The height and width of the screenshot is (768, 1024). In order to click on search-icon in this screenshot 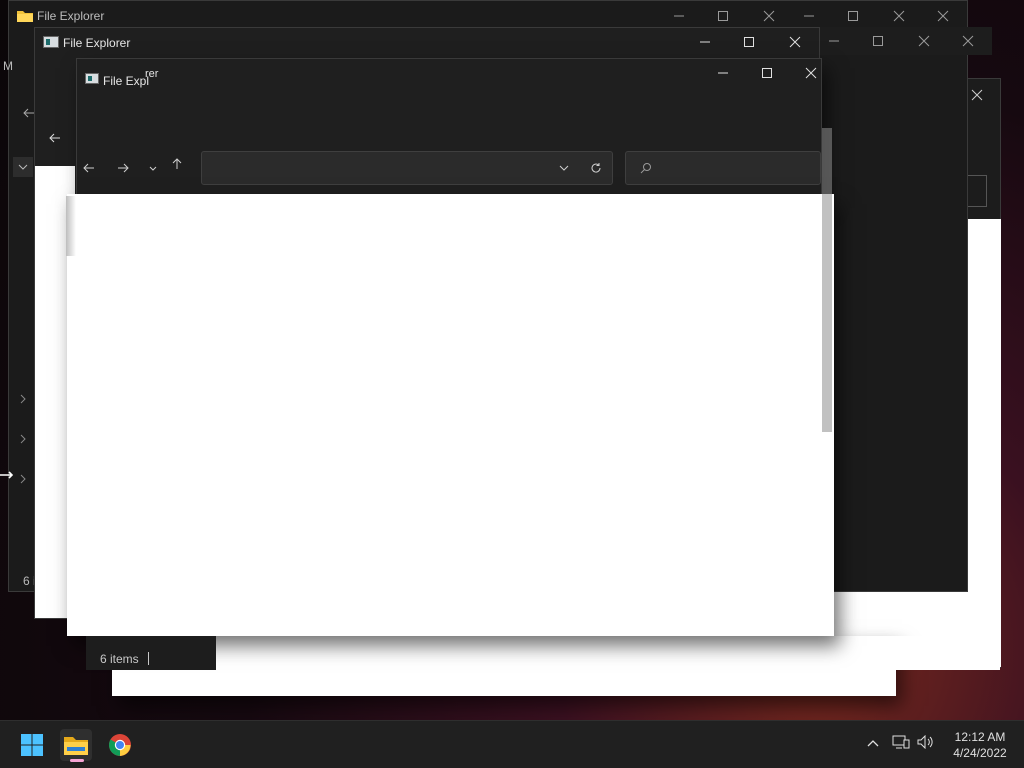, I will do `click(646, 168)`.